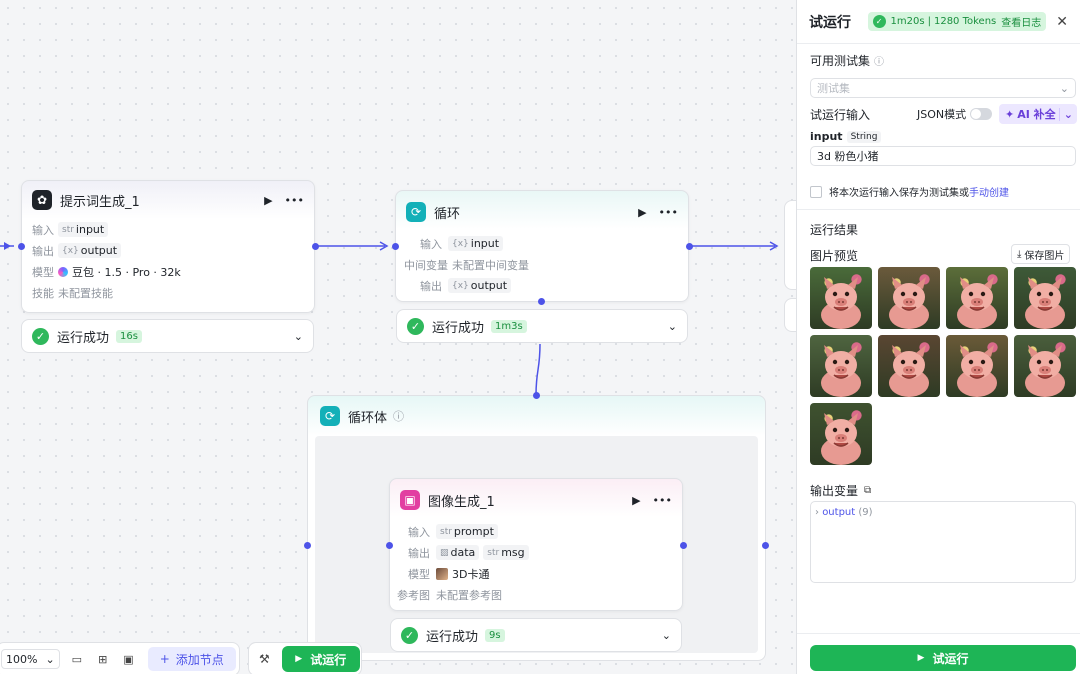  What do you see at coordinates (509, 326) in the screenshot?
I see `status-time: 1m3s` at bounding box center [509, 326].